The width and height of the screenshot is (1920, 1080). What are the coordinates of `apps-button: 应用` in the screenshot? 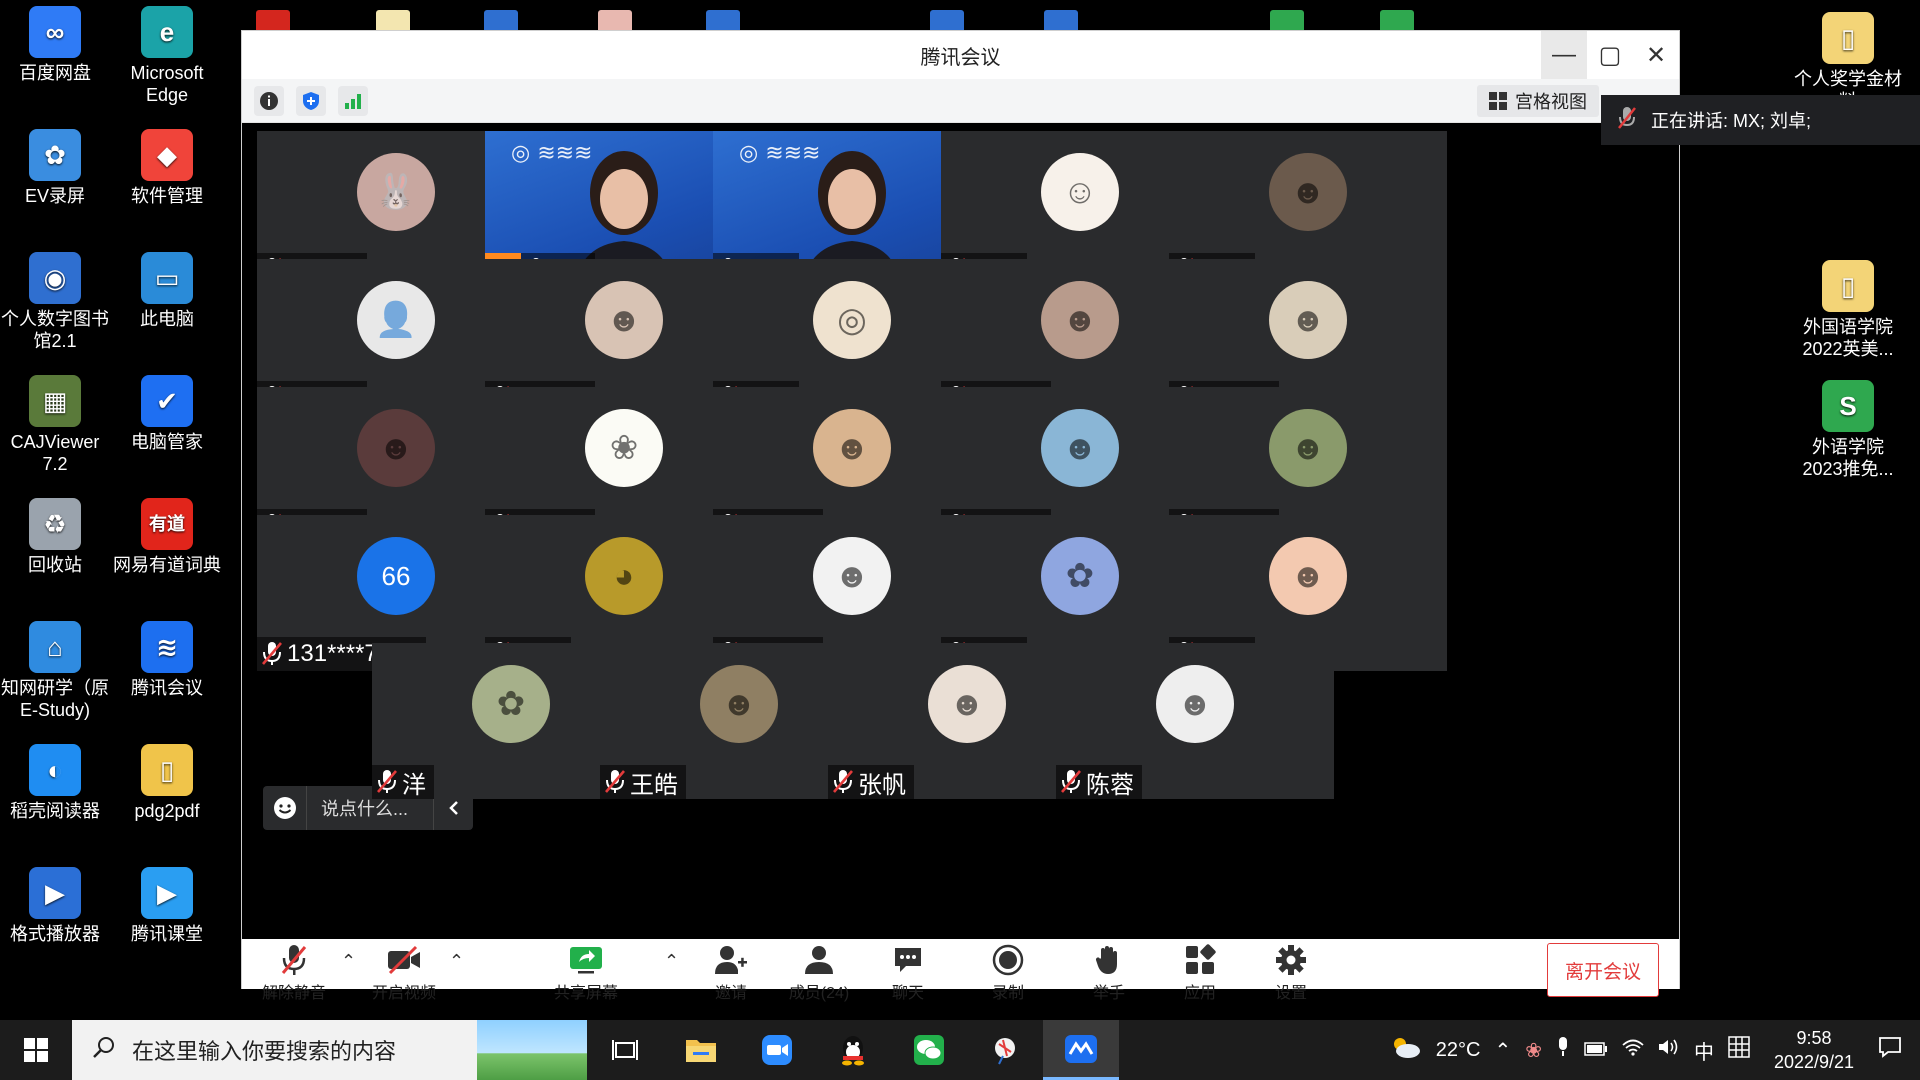 It's located at (1200, 972).